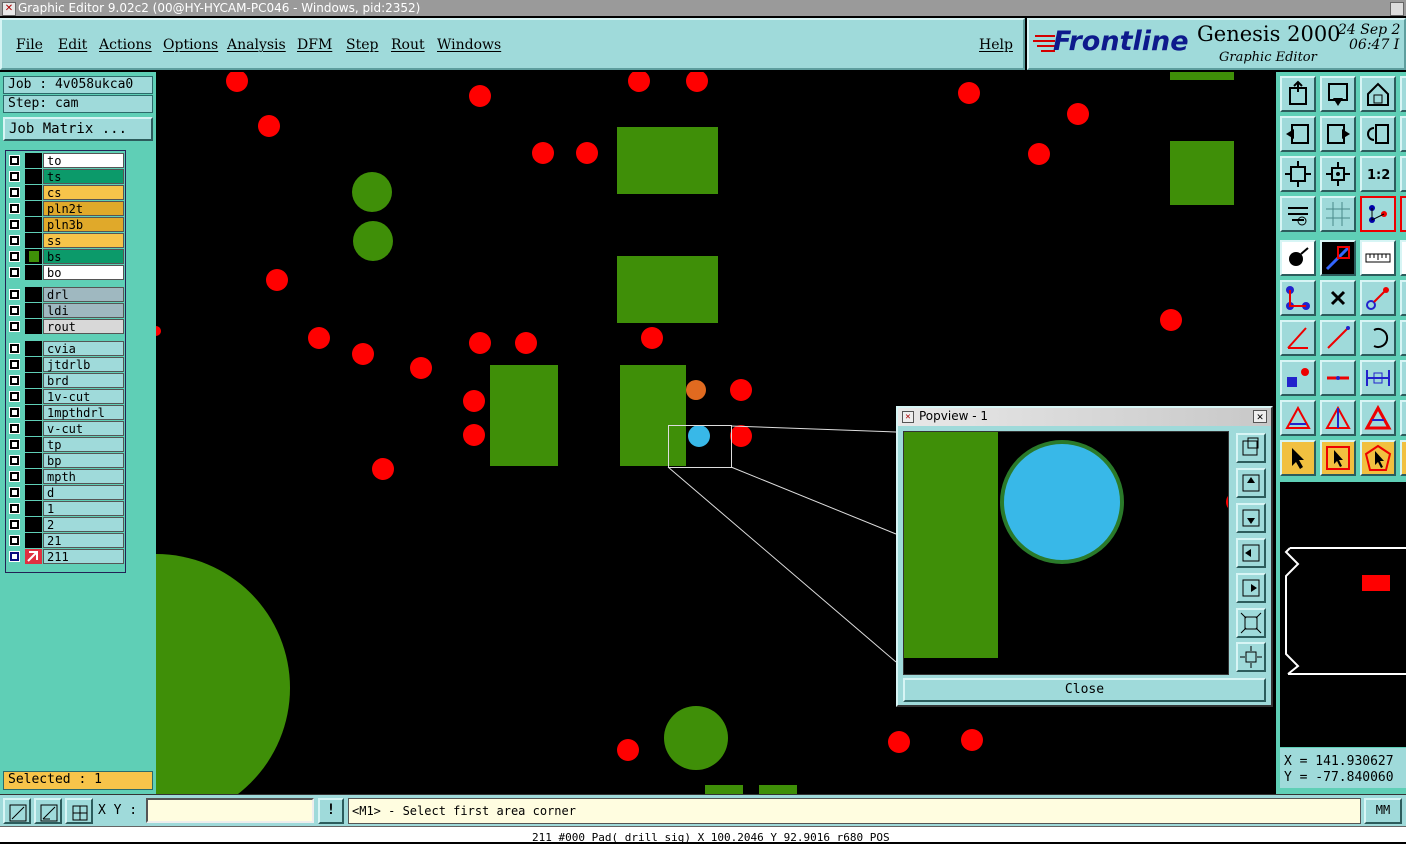  What do you see at coordinates (83, 256) in the screenshot?
I see `layer-name: bs` at bounding box center [83, 256].